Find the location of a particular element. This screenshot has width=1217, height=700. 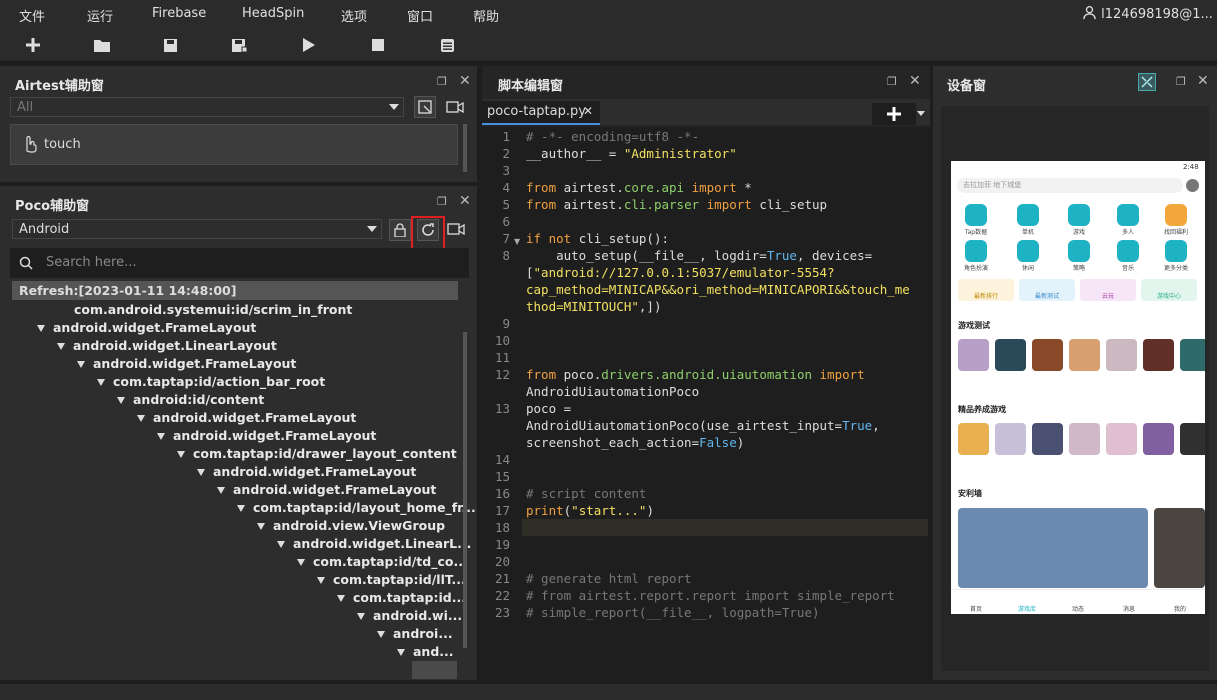

stop-button is located at coordinates (378, 45).